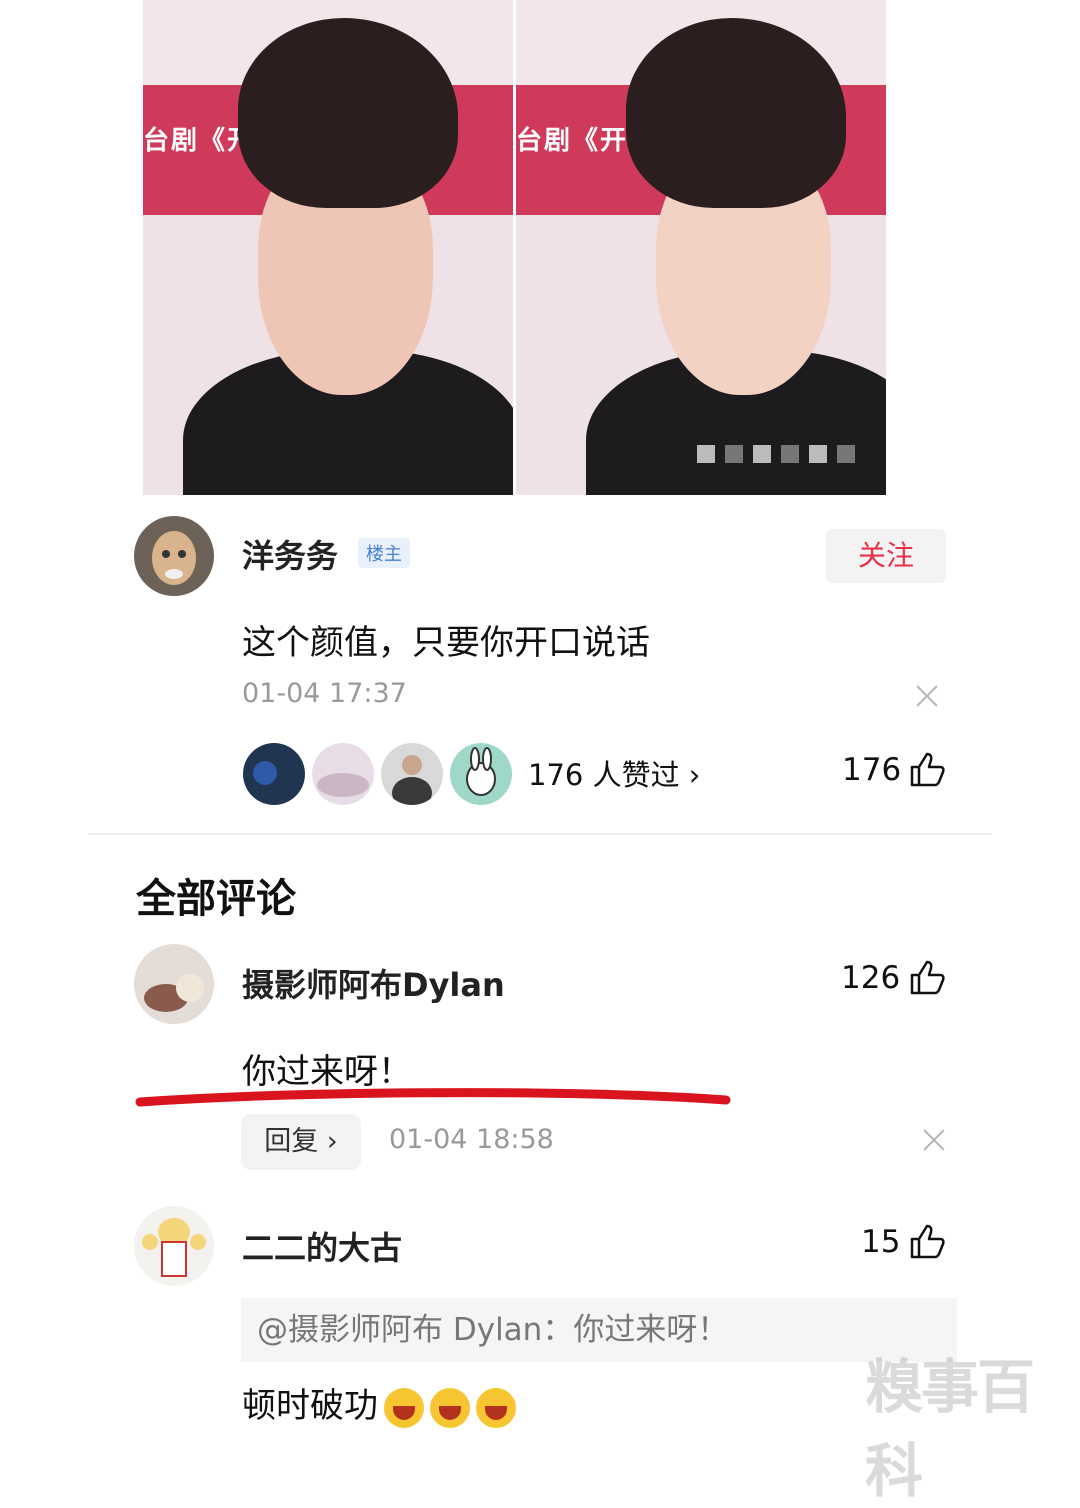 The height and width of the screenshot is (1508, 1080). What do you see at coordinates (446, 643) in the screenshot?
I see `post-content: 这个颜值，只要你开口说话` at bounding box center [446, 643].